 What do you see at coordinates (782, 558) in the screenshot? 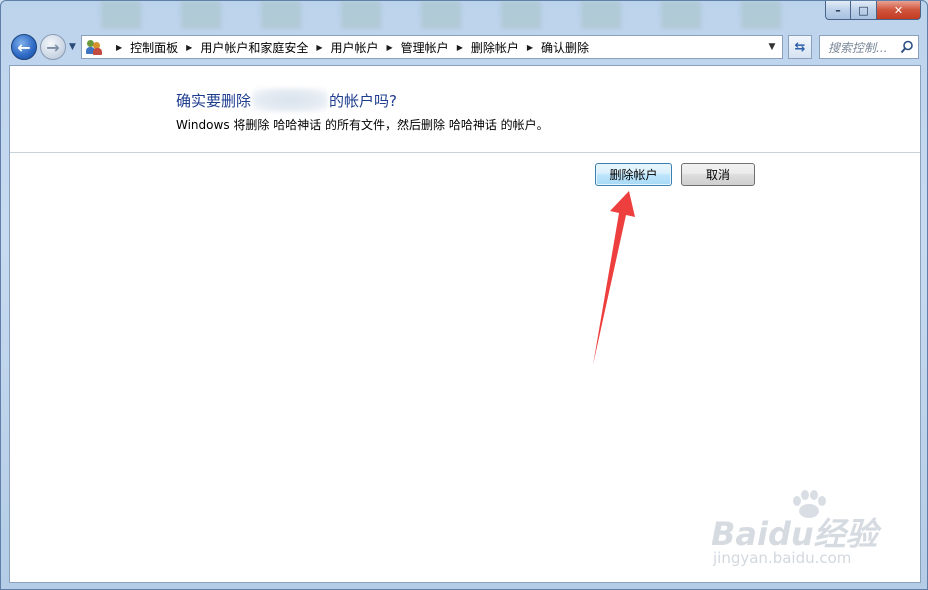
I see `watermark-url: jingyan.baidu.com` at bounding box center [782, 558].